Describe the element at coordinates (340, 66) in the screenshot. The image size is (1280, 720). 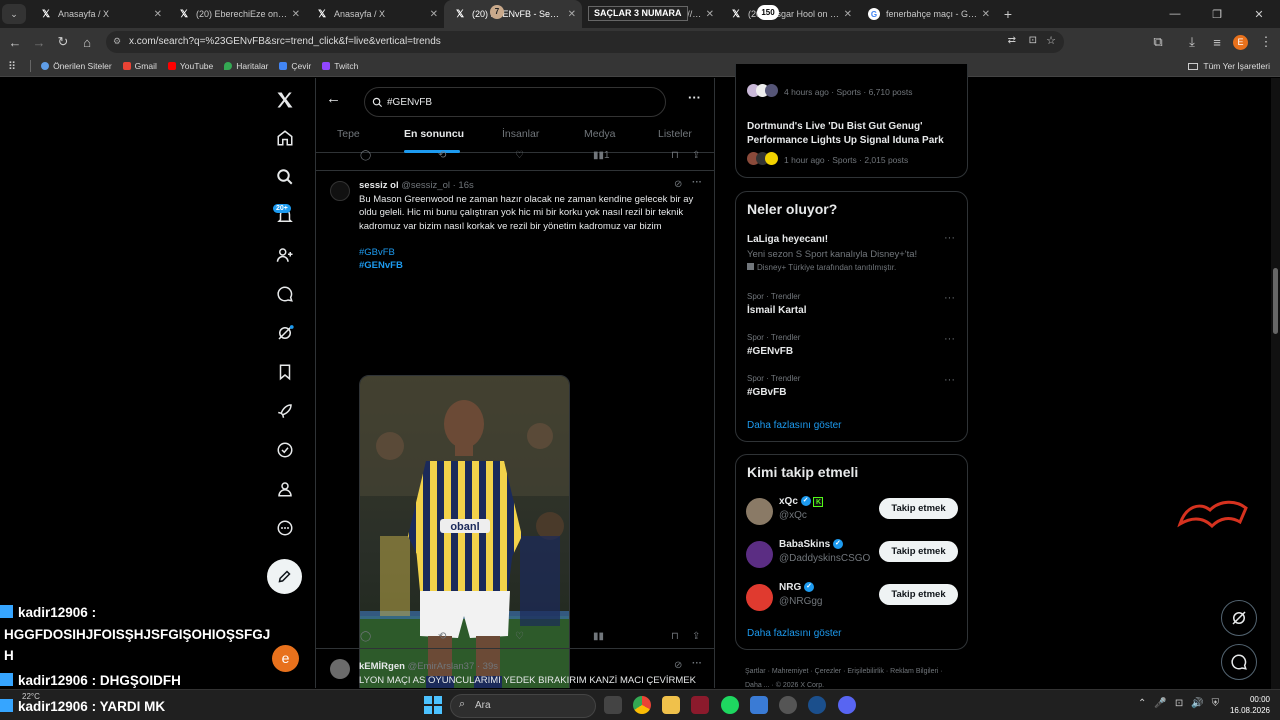
I see `bookmark-twitch: Twitch` at that location.